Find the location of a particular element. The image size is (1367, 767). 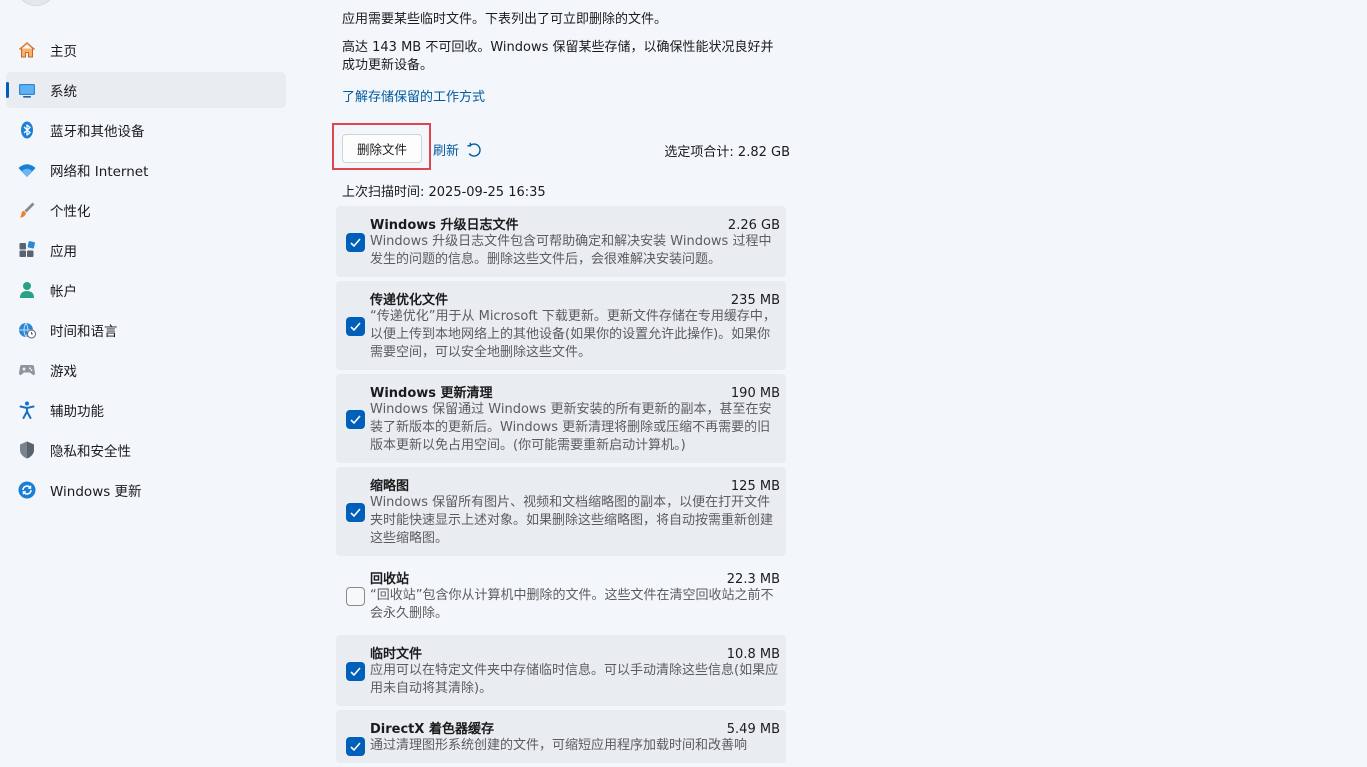

sidebar-item-label: 个性化 is located at coordinates (70, 212).